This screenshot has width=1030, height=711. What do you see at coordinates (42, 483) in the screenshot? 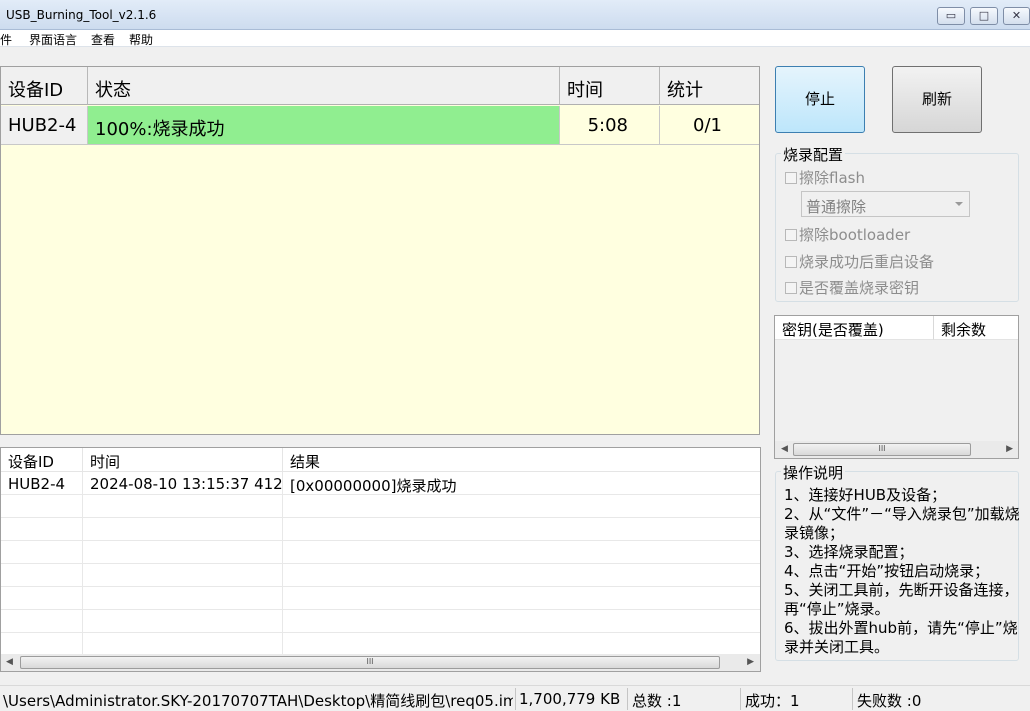
I see `log-row-device-id: HUB2-4` at bounding box center [42, 483].